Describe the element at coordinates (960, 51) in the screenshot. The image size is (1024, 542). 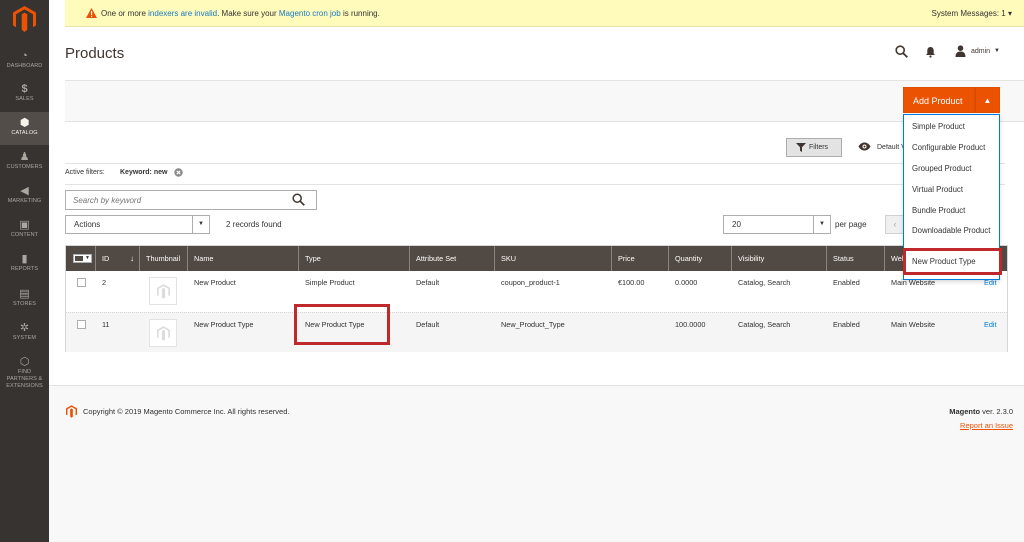
I see `user-icon` at that location.